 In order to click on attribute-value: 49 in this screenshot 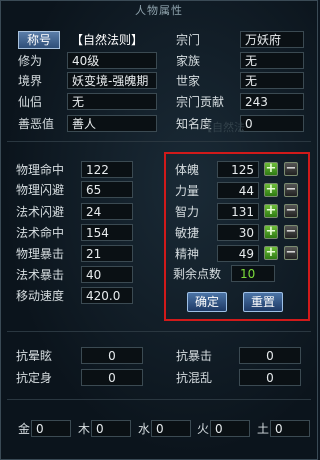, I will do `click(238, 253)`.